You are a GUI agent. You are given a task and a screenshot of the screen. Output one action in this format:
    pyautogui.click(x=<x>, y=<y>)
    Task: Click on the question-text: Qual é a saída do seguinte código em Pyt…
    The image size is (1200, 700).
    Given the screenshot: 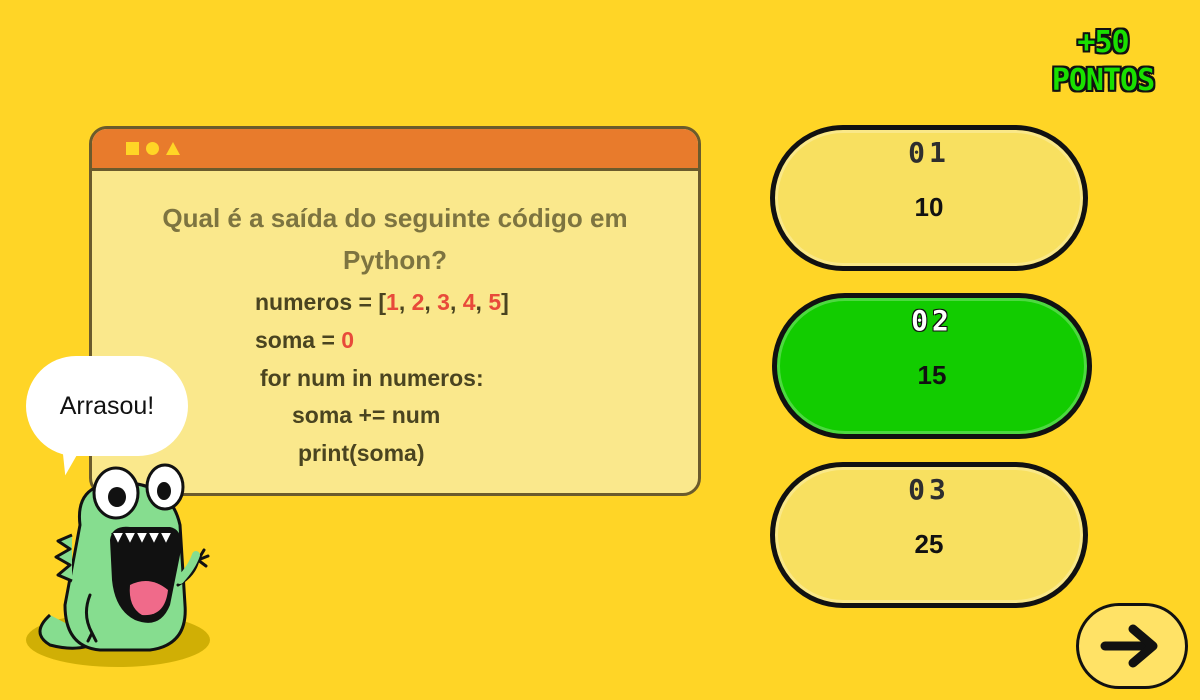 What is the action you would take?
    pyautogui.click(x=395, y=239)
    